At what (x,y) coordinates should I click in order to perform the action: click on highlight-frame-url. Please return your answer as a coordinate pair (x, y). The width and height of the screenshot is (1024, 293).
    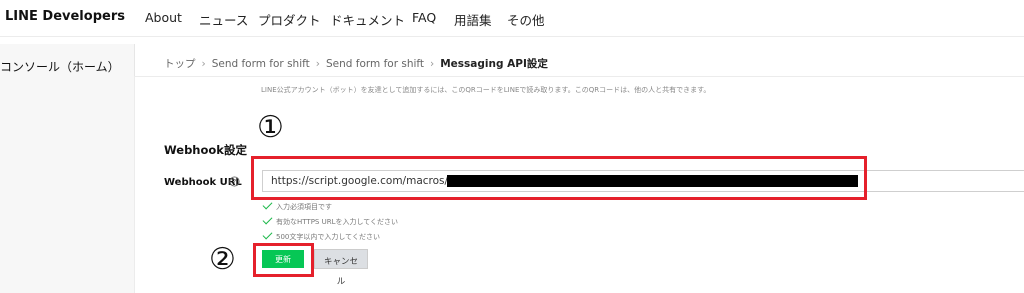
    Looking at the image, I should click on (559, 178).